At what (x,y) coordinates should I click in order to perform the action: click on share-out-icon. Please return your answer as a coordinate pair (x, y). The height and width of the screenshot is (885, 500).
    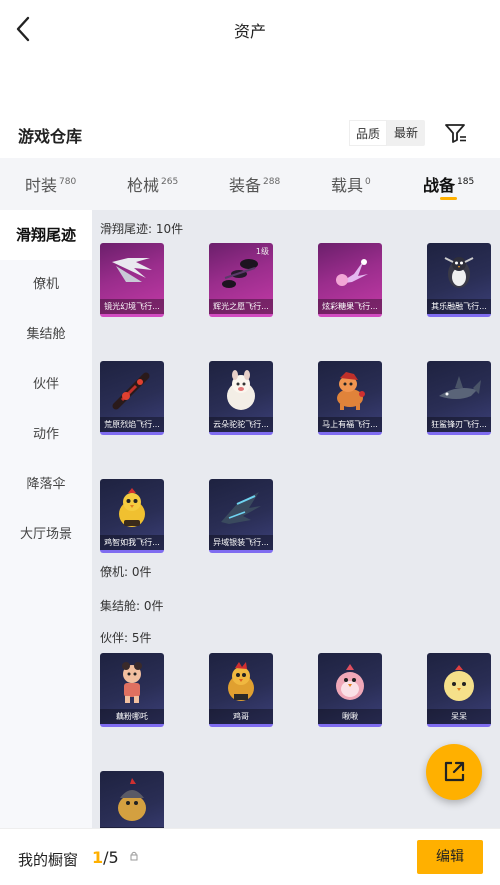
    Looking at the image, I should click on (454, 771).